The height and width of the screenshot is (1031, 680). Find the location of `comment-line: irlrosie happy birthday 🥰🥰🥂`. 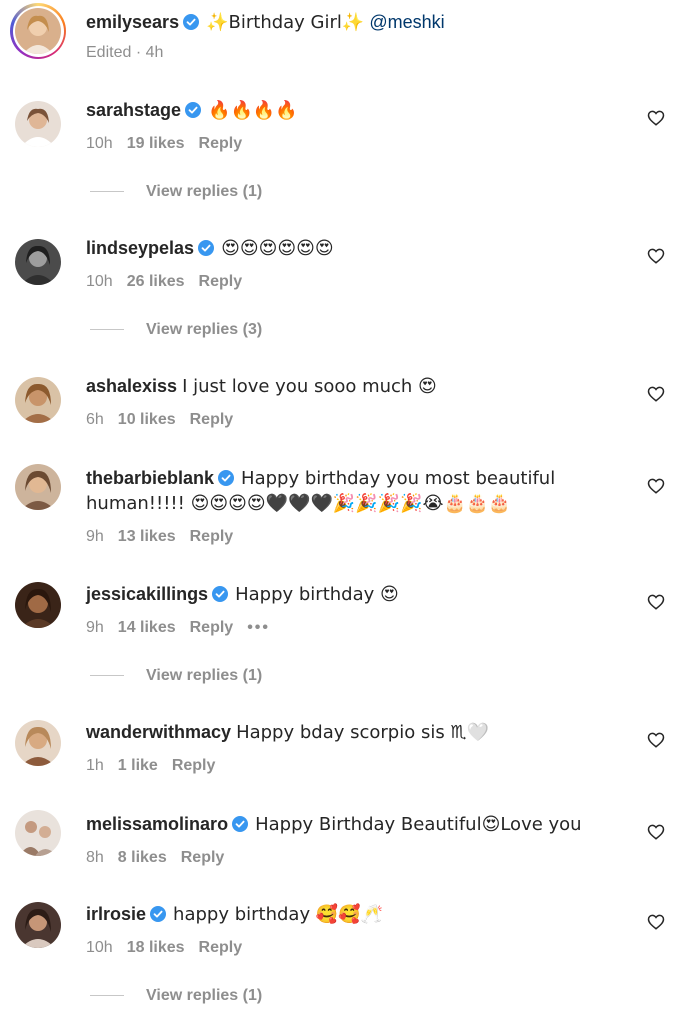

comment-line: irlrosie happy birthday 🥰🥰🥂 is located at coordinates (348, 914).